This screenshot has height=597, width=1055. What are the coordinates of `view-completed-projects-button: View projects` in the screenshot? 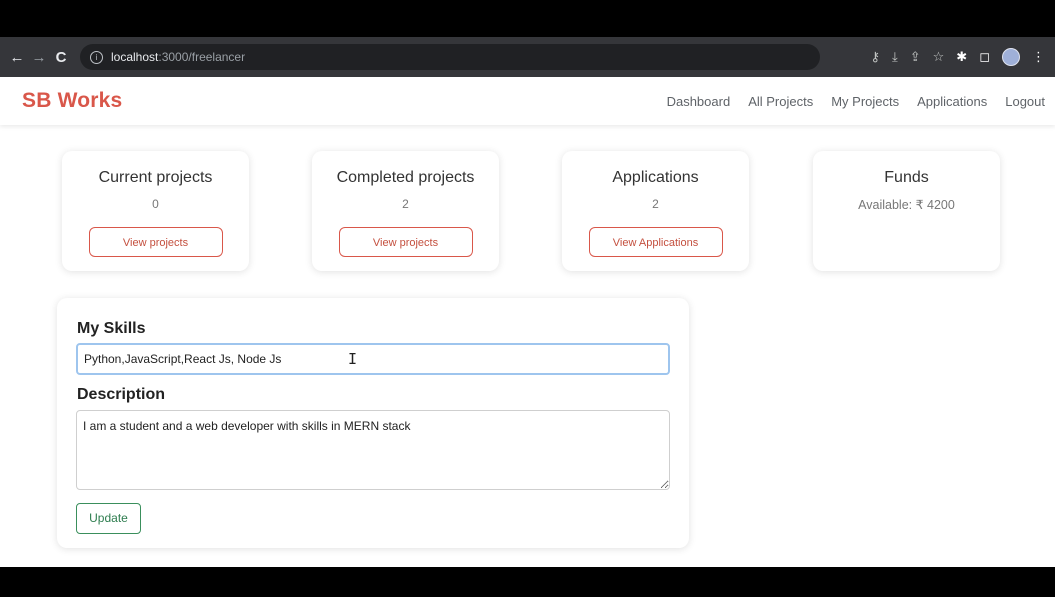 It's located at (405, 242).